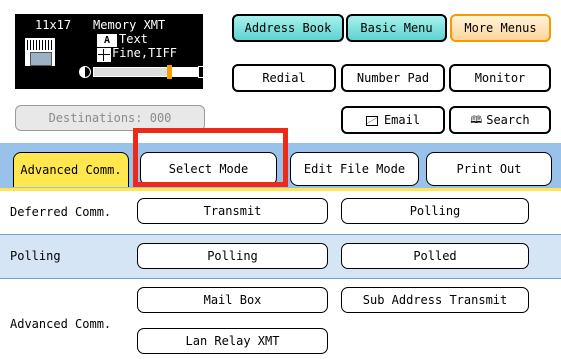 The image size is (561, 359). I want to click on tab-edit-file-mode: Edit File Mode, so click(354, 169).